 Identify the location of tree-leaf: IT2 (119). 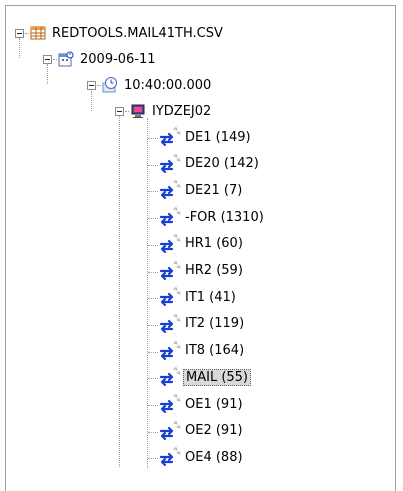
(202, 324).